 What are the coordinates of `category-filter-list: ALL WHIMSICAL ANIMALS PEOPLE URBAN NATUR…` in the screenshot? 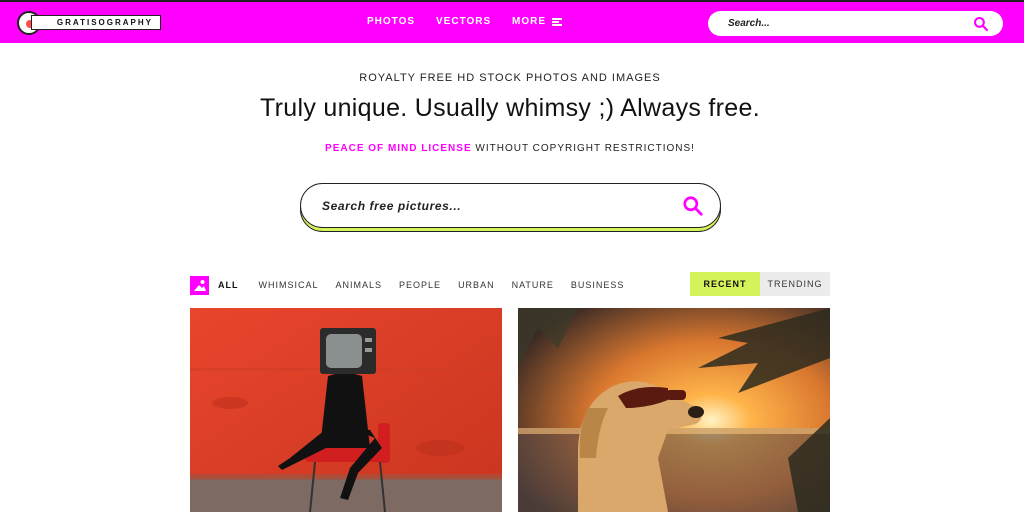 It's located at (429, 285).